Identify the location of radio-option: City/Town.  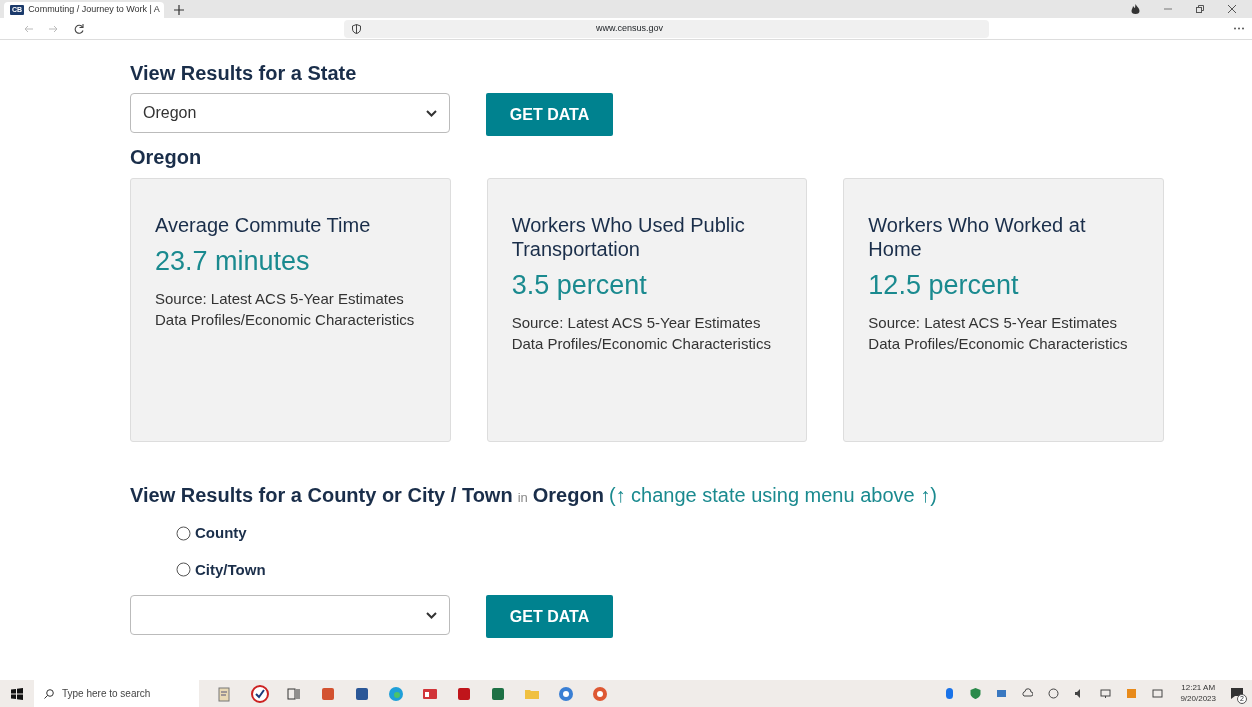
(670, 569).